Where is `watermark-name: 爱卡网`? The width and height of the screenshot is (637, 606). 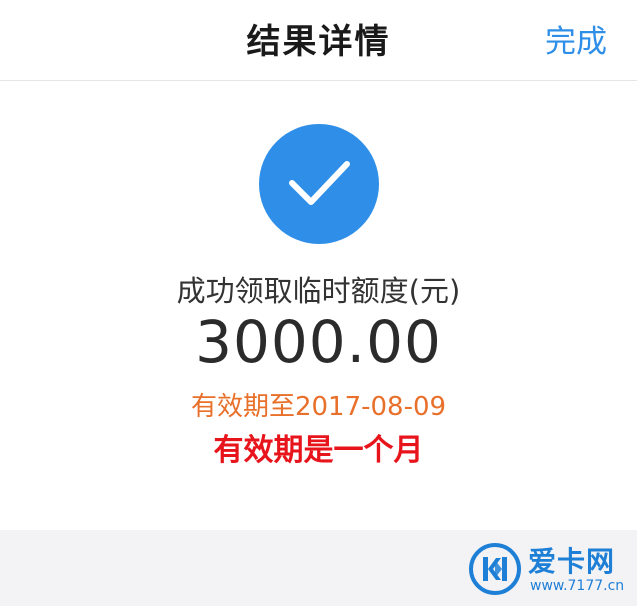 watermark-name: 爱卡网 is located at coordinates (572, 561).